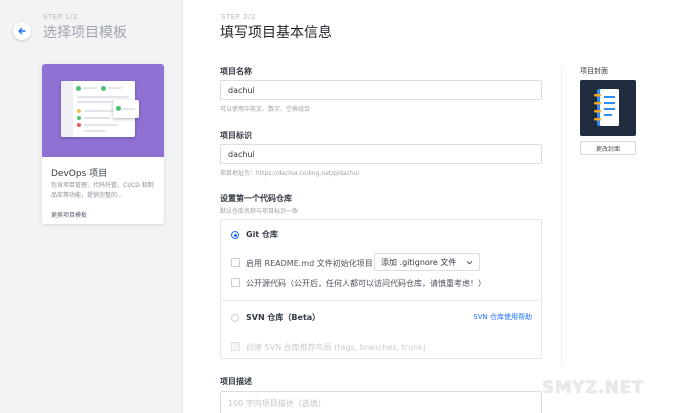 The image size is (680, 413). Describe the element at coordinates (469, 262) in the screenshot. I see `chevron-down-icon` at that location.